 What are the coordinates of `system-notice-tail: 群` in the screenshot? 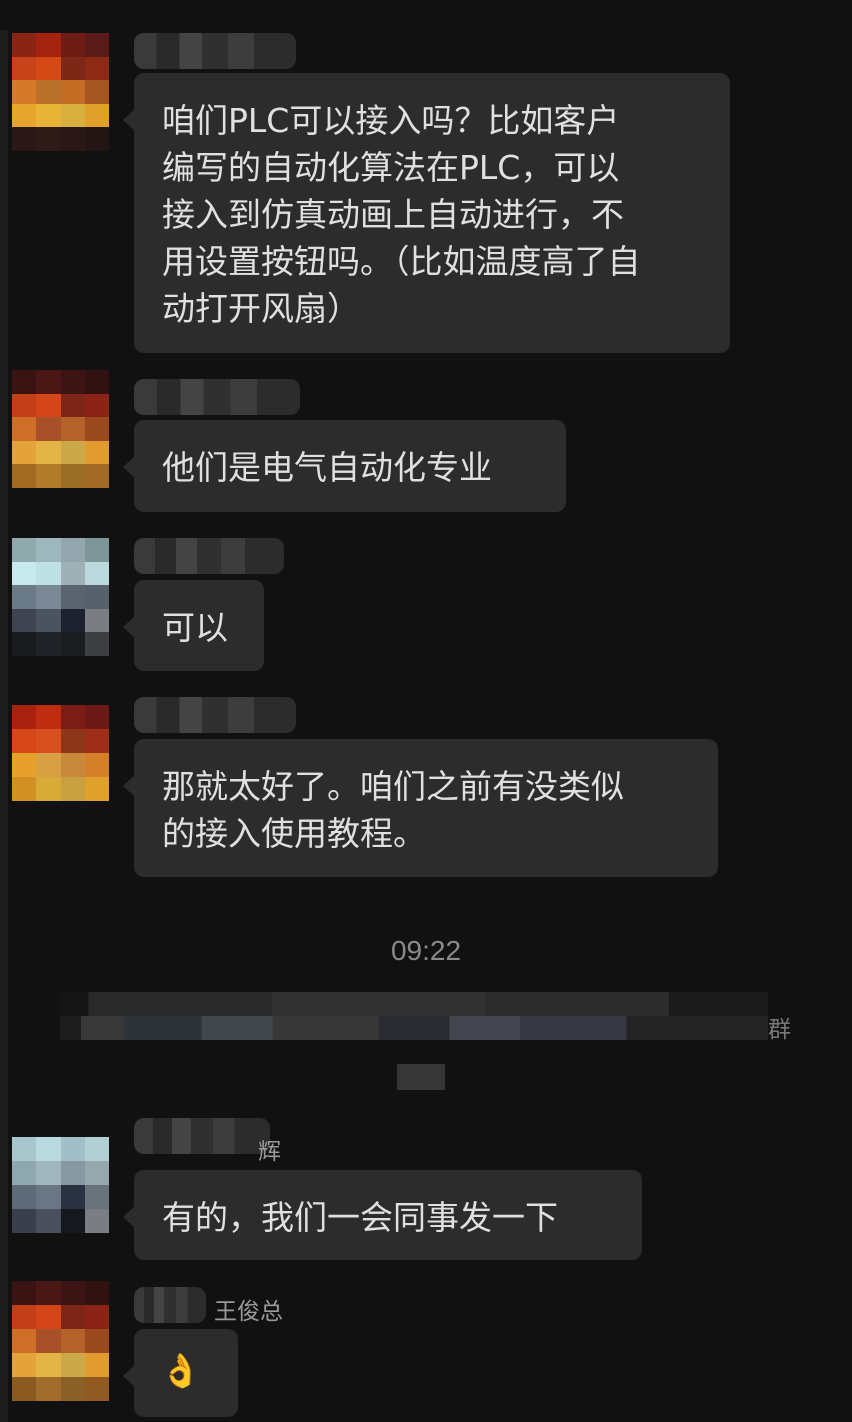 It's located at (779, 1030).